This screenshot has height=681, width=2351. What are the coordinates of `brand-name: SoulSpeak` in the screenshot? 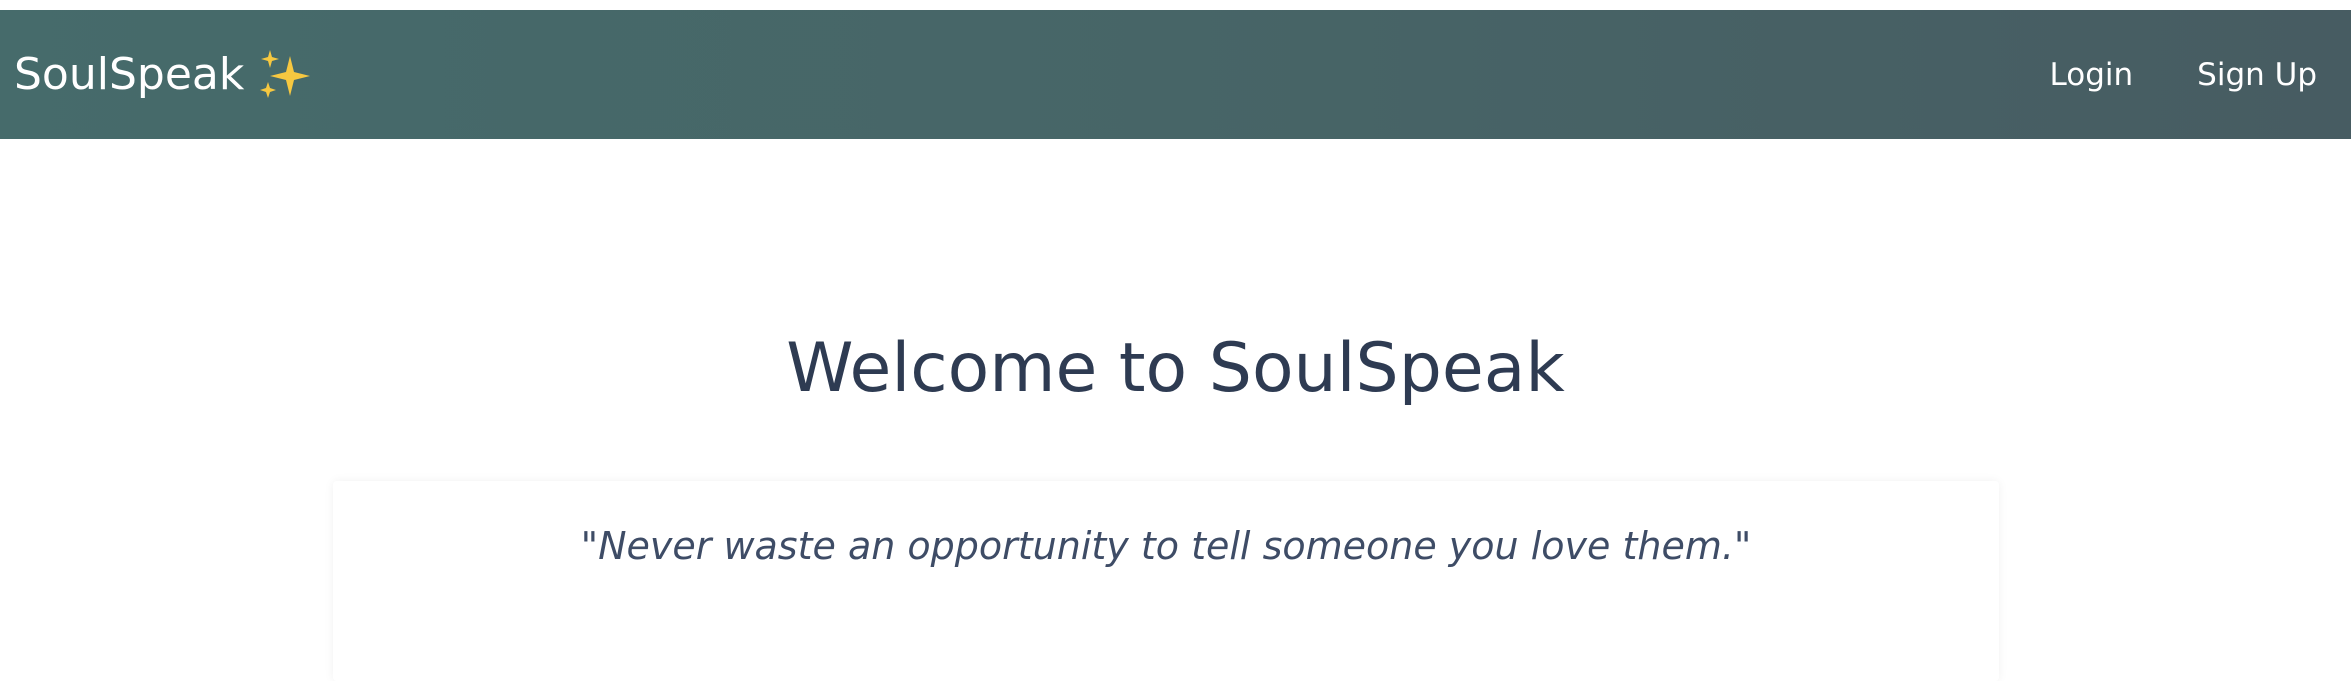 It's located at (129, 74).